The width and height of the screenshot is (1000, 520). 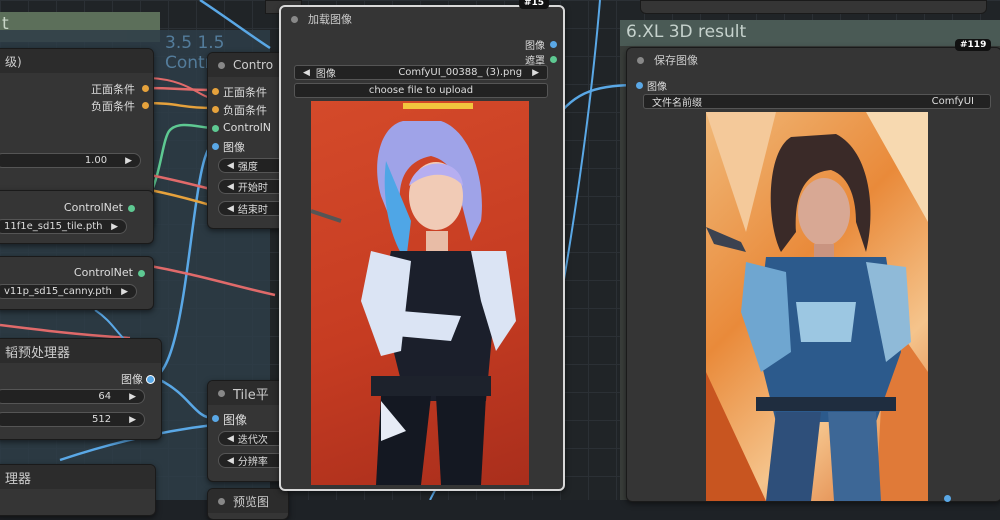 What do you see at coordinates (252, 210) in the screenshot?
I see `end-label: 结束时` at bounding box center [252, 210].